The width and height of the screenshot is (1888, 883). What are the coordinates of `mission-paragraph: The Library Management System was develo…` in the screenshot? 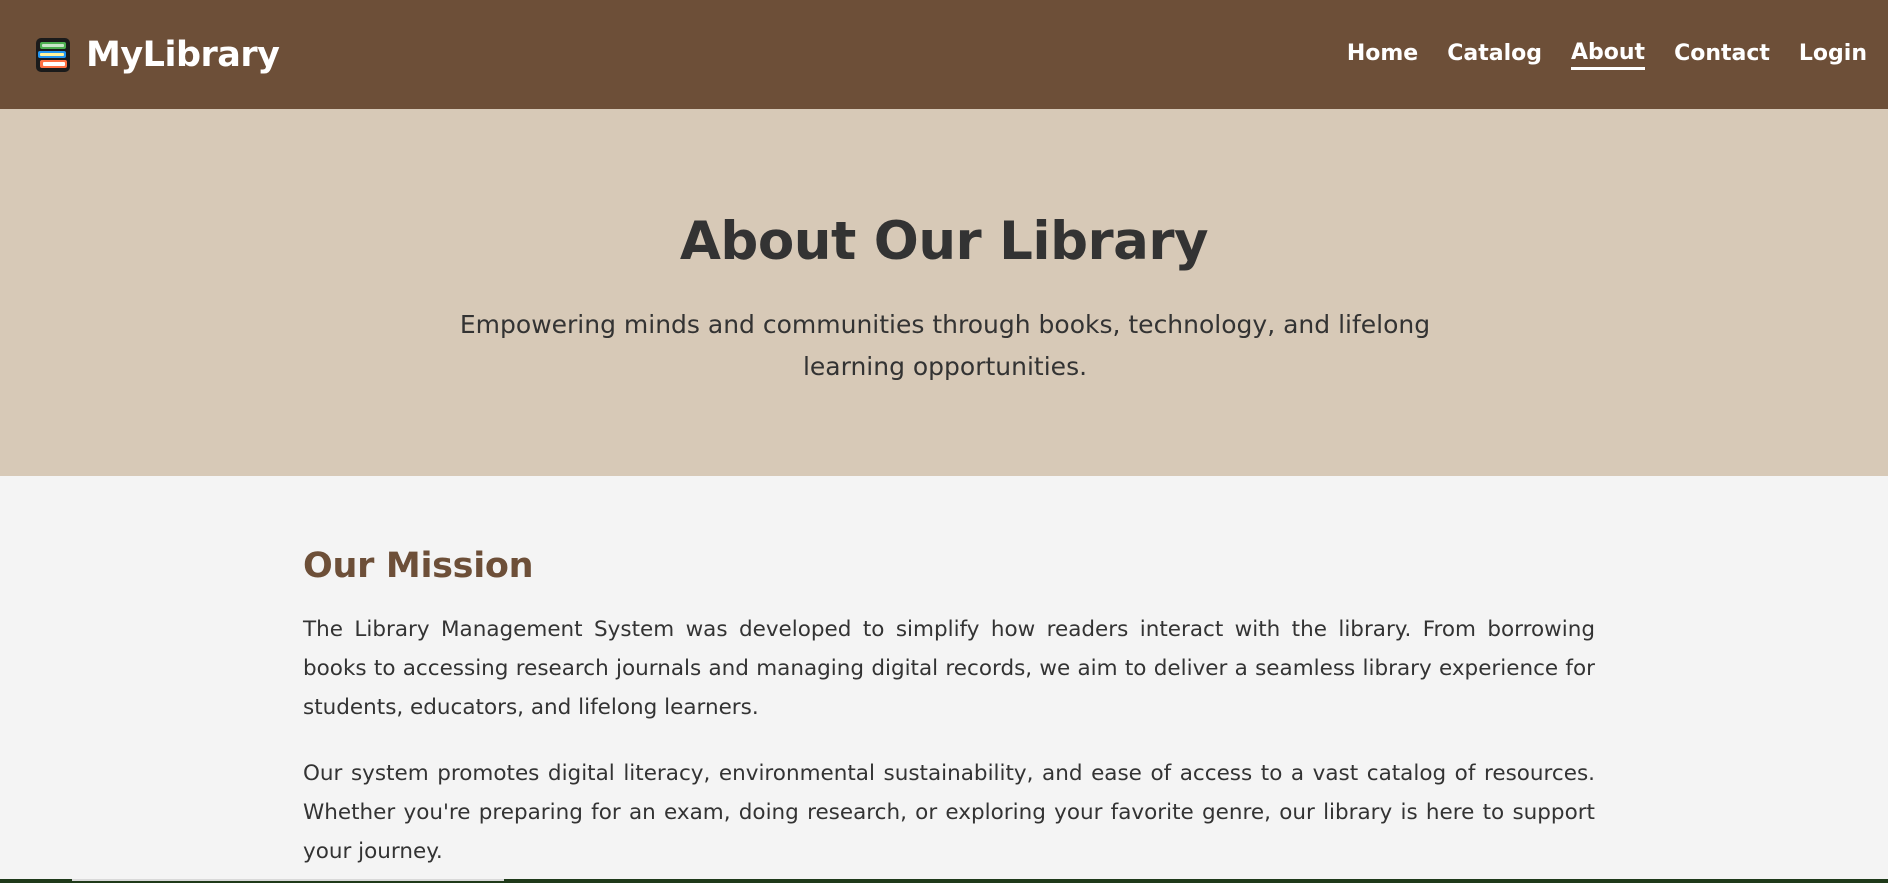 It's located at (949, 668).